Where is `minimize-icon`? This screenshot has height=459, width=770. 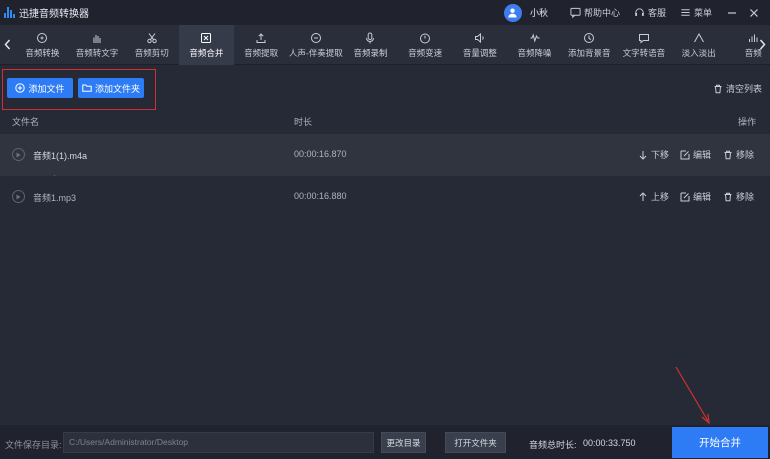 minimize-icon is located at coordinates (732, 12).